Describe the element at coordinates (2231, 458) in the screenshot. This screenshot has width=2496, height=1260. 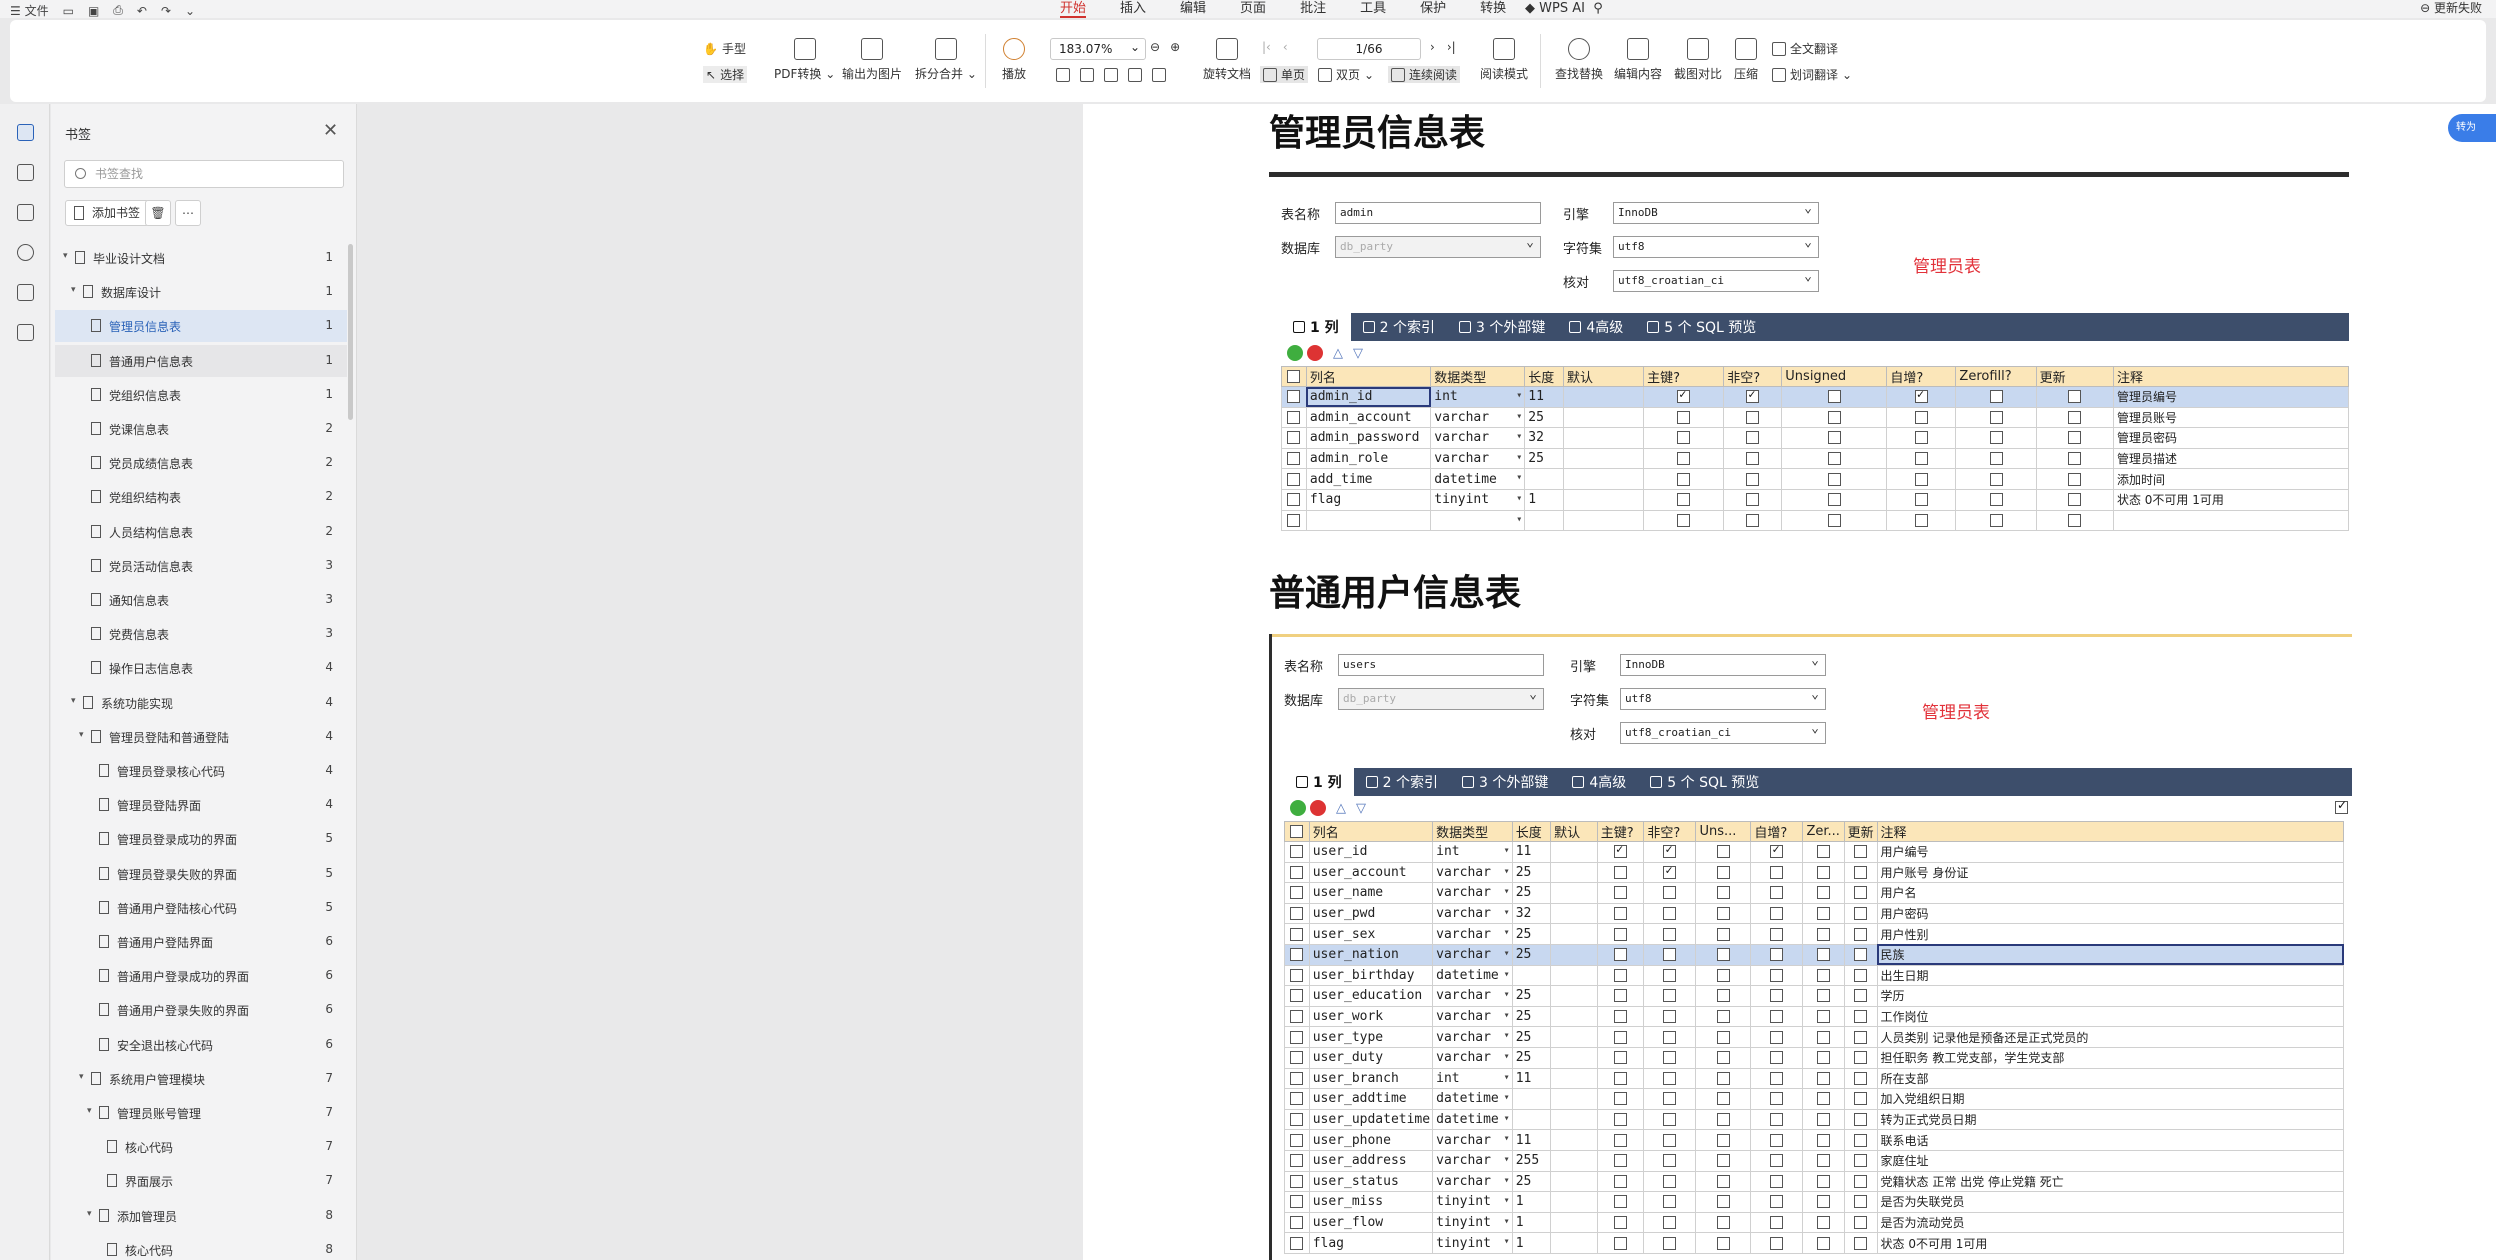
I see `comment-cell: 管理员描述` at that location.